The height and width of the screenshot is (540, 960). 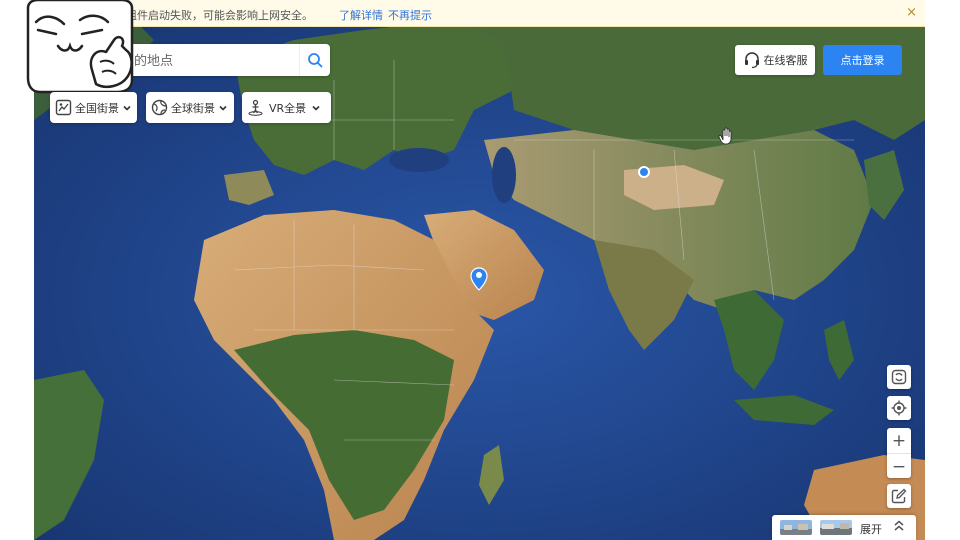 What do you see at coordinates (644, 172) in the screenshot?
I see `location-dot-marker` at bounding box center [644, 172].